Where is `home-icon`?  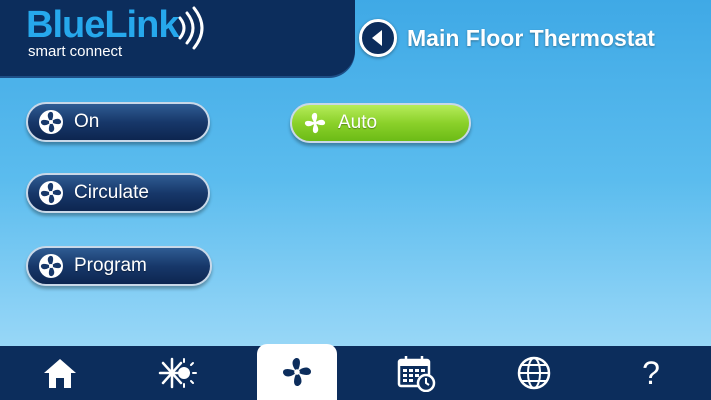
home-icon is located at coordinates (60, 373).